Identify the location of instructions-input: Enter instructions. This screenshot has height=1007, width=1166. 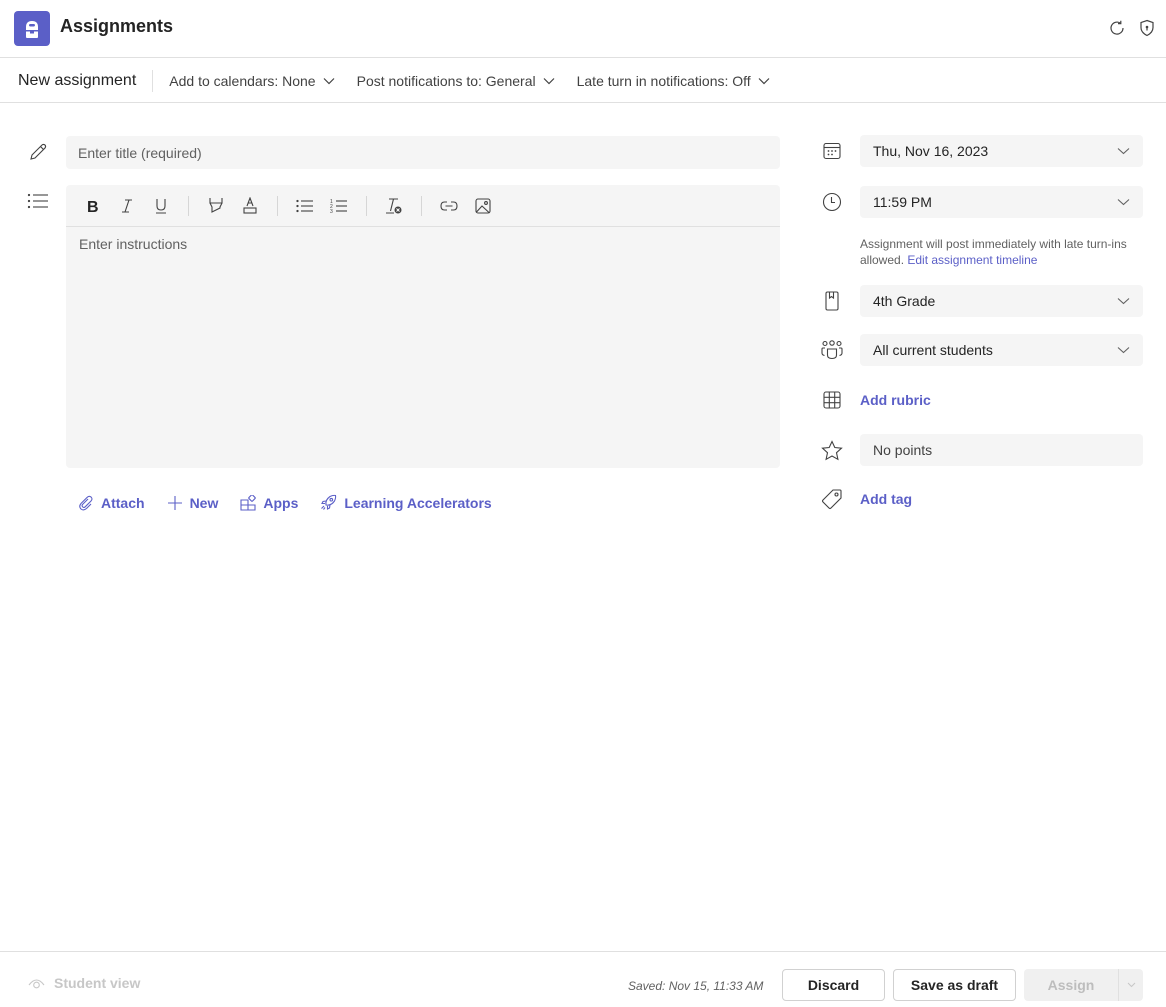
(423, 347).